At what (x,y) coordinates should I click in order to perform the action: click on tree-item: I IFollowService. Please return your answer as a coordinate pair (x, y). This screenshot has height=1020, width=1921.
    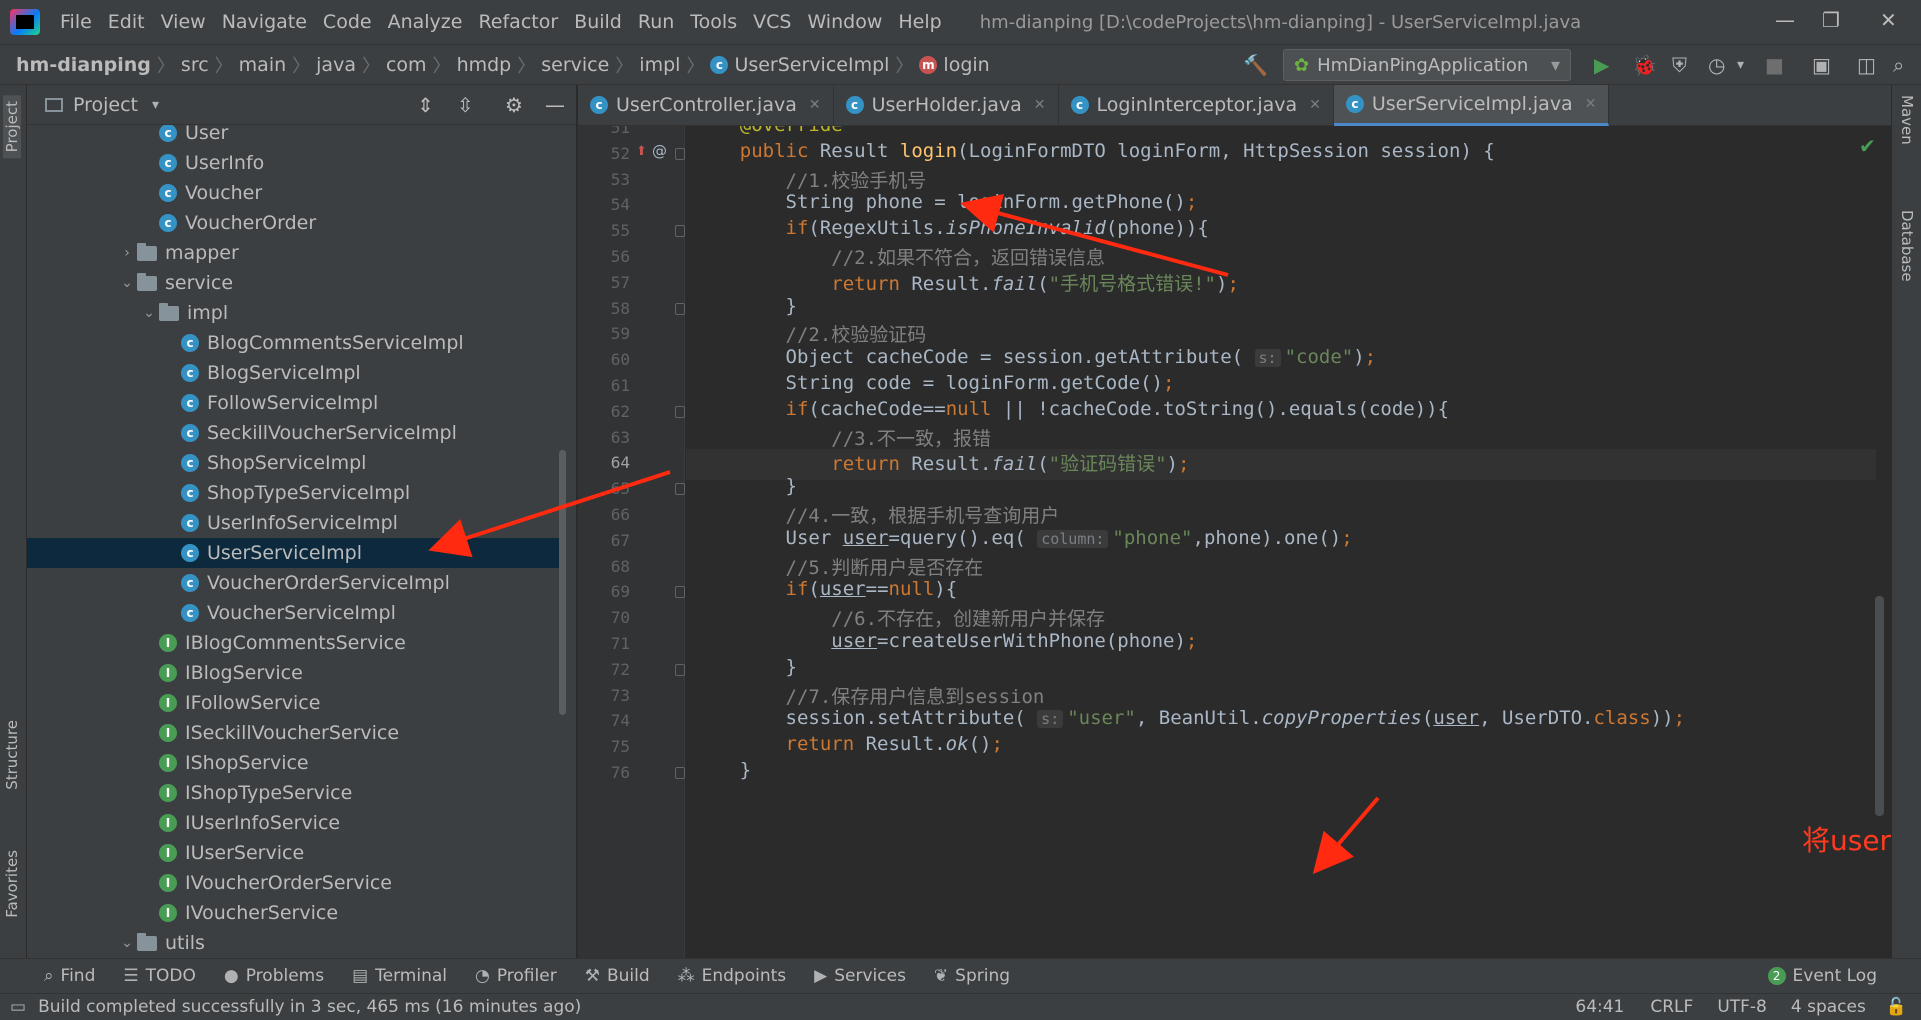
    Looking at the image, I should click on (295, 703).